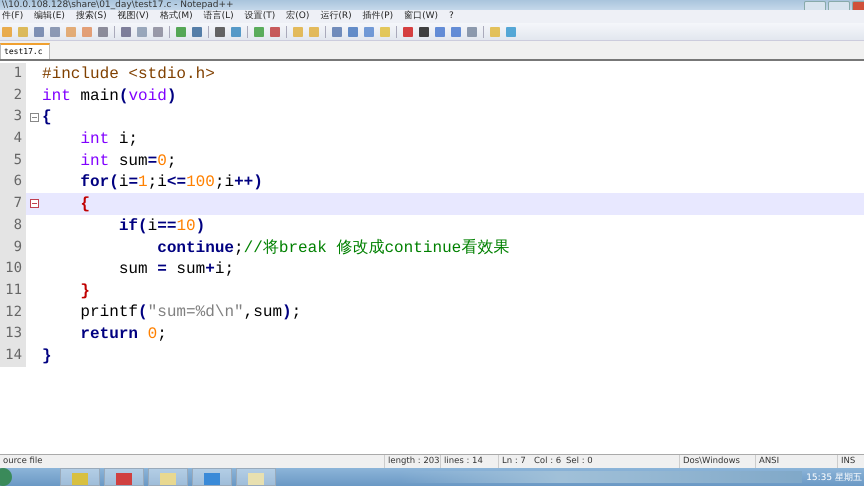 The image size is (864, 486). I want to click on line-number: 1, so click(13, 74).